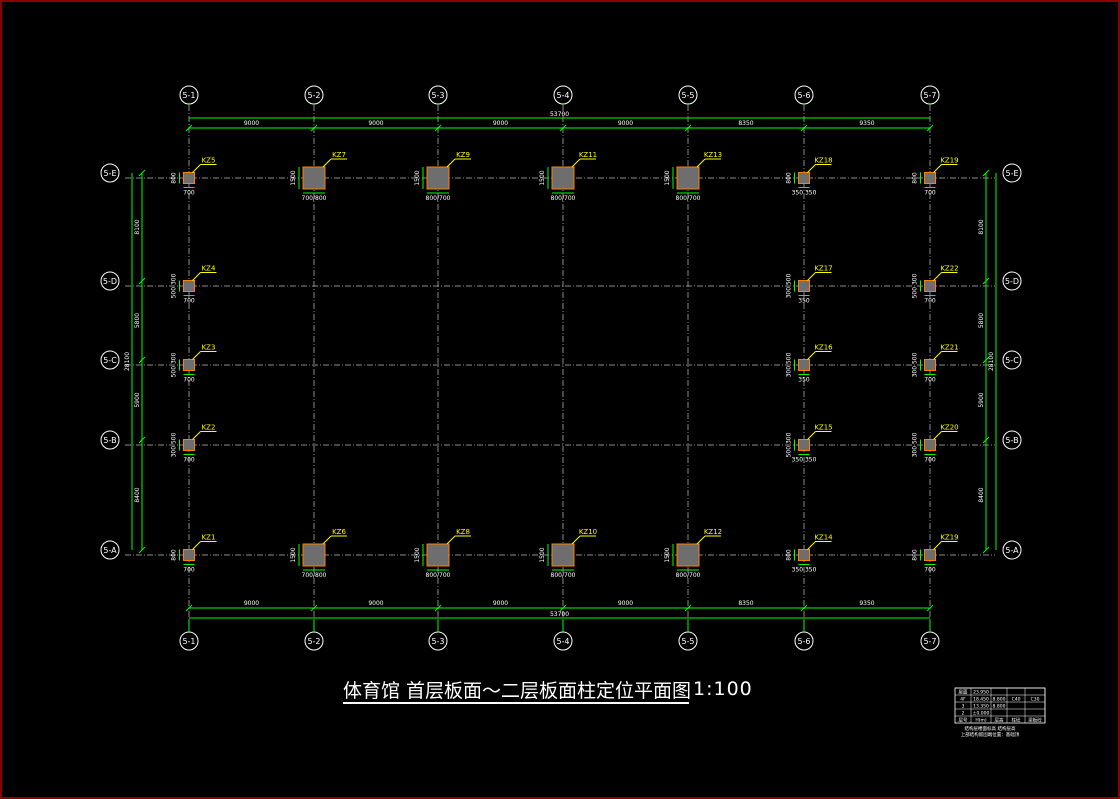 The height and width of the screenshot is (799, 1120). I want to click on column-tag-KZ4: KZ4, so click(209, 269).